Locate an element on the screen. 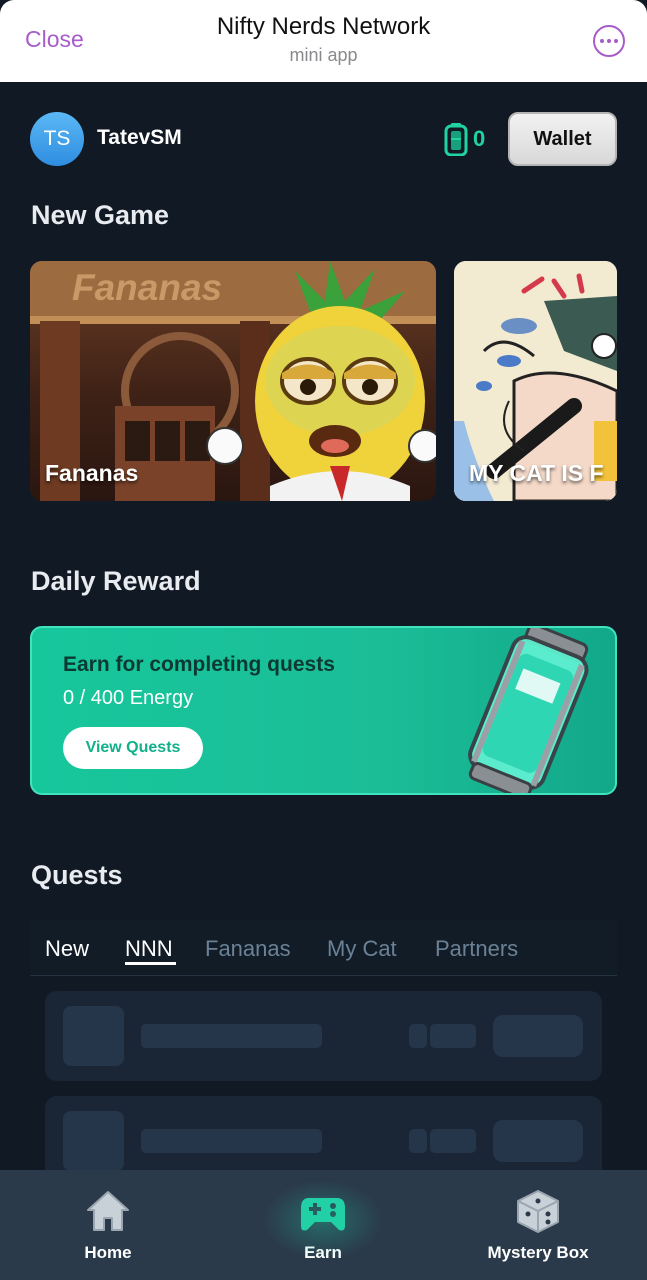  nav-label: Home is located at coordinates (108, 1252).